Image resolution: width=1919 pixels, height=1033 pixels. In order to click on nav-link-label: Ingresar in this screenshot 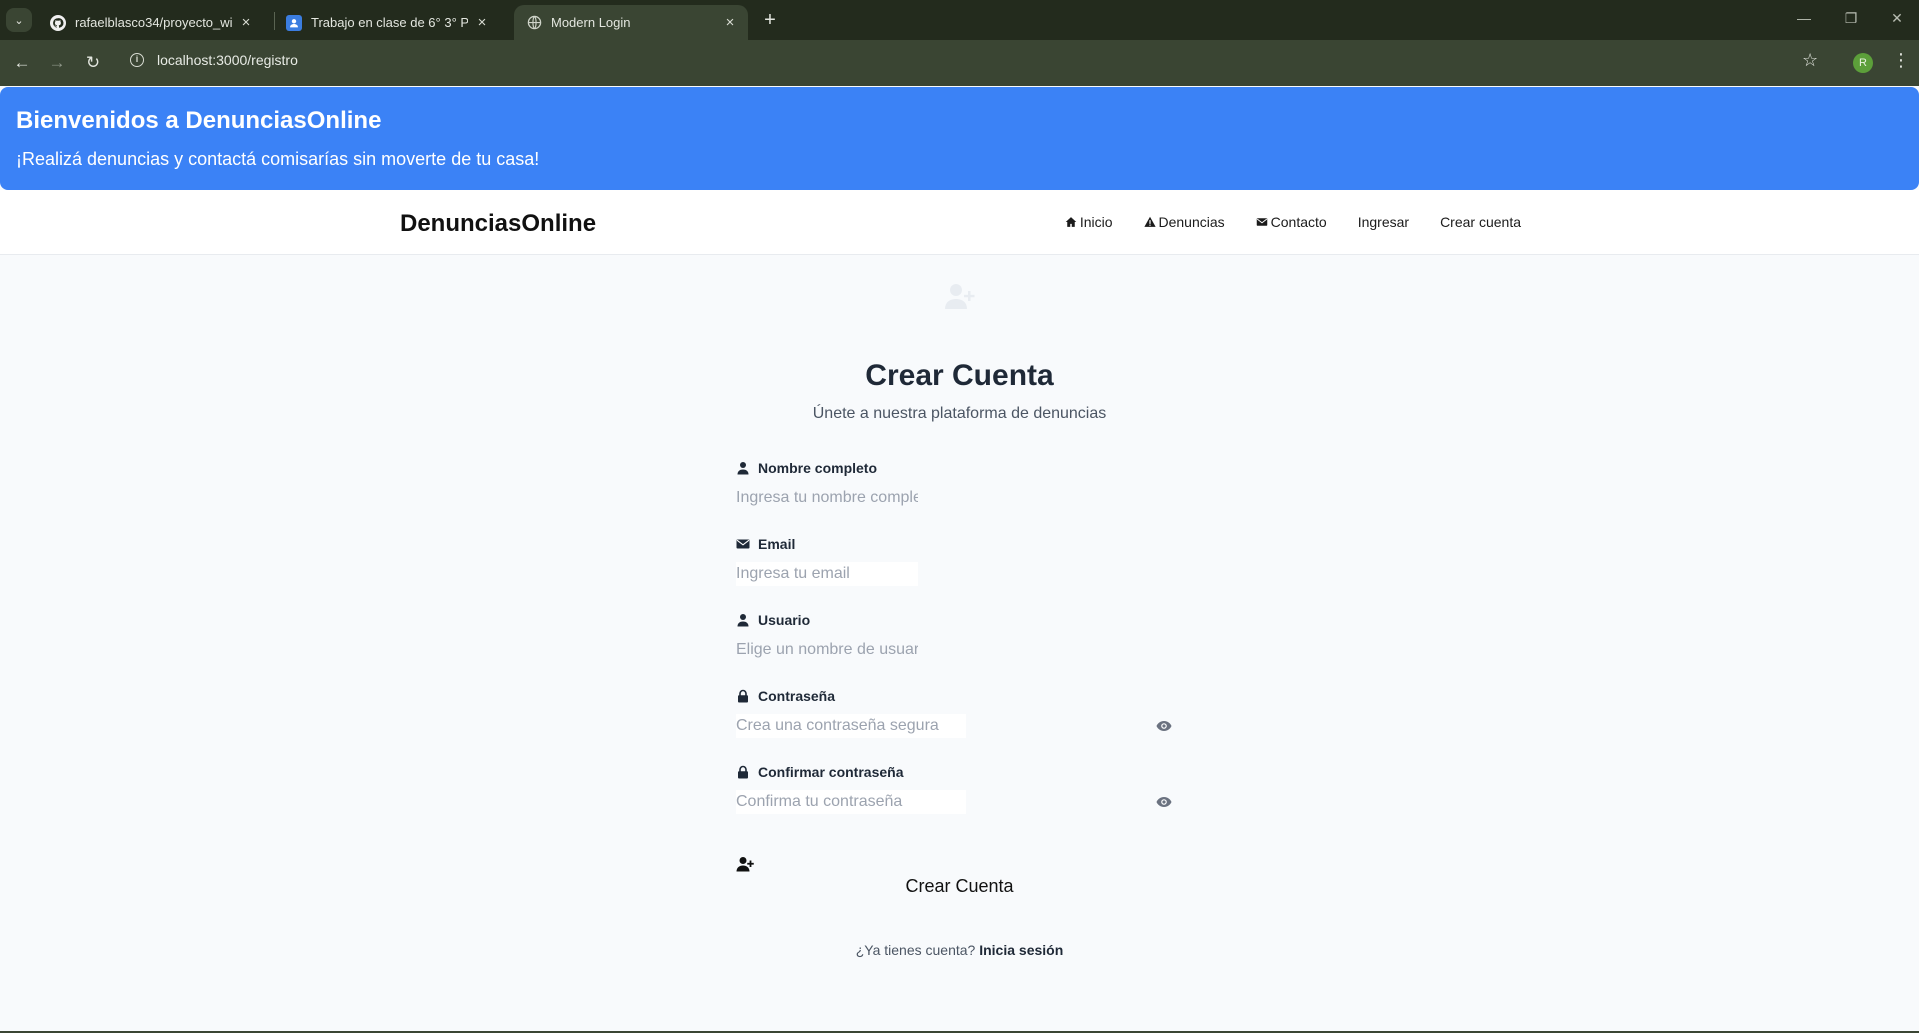, I will do `click(1383, 222)`.